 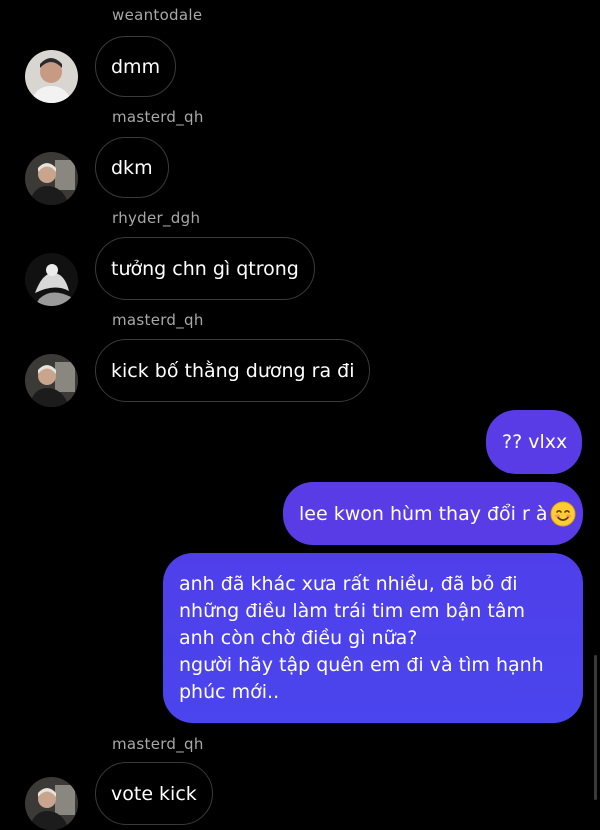 What do you see at coordinates (595, 727) in the screenshot?
I see `scrollbar` at bounding box center [595, 727].